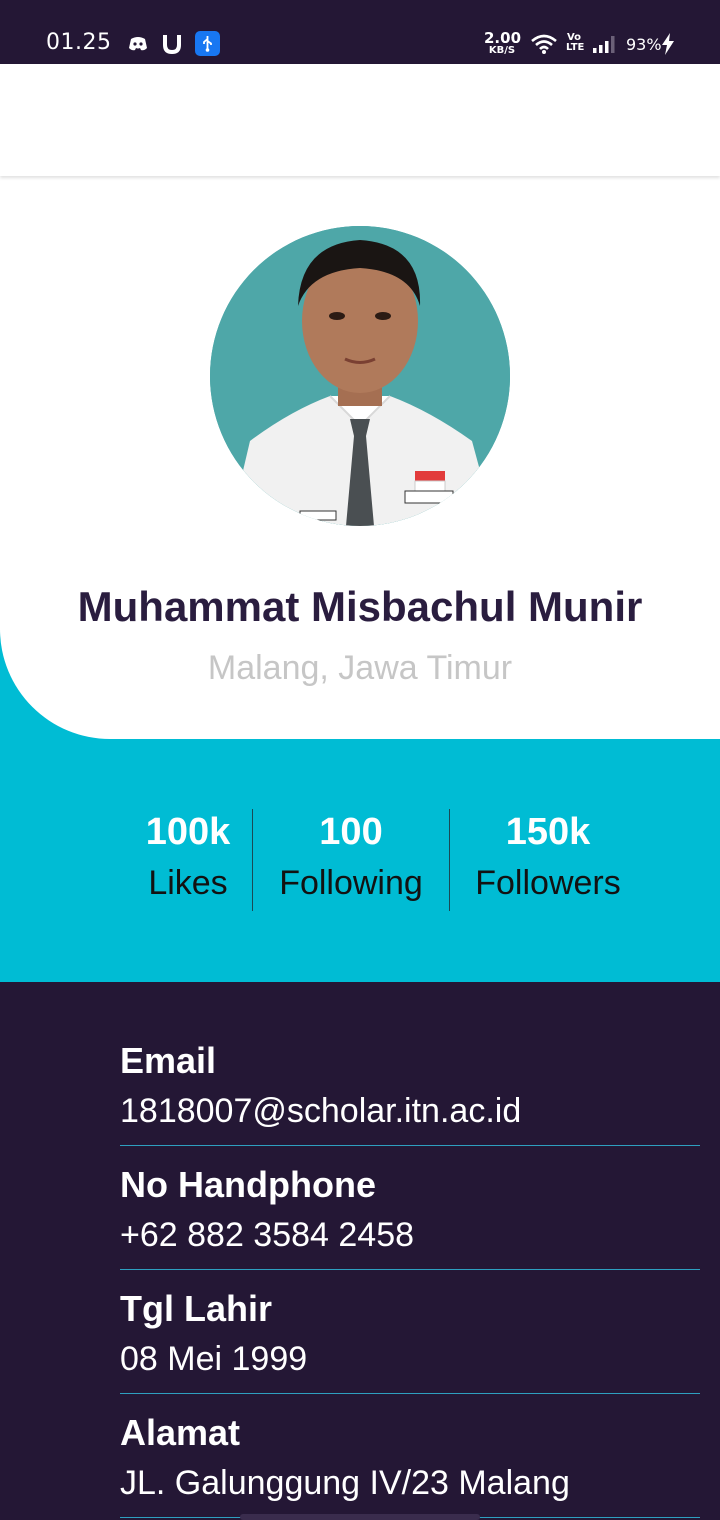 Image resolution: width=720 pixels, height=1520 pixels. What do you see at coordinates (351, 883) in the screenshot?
I see `stat-label: Following` at bounding box center [351, 883].